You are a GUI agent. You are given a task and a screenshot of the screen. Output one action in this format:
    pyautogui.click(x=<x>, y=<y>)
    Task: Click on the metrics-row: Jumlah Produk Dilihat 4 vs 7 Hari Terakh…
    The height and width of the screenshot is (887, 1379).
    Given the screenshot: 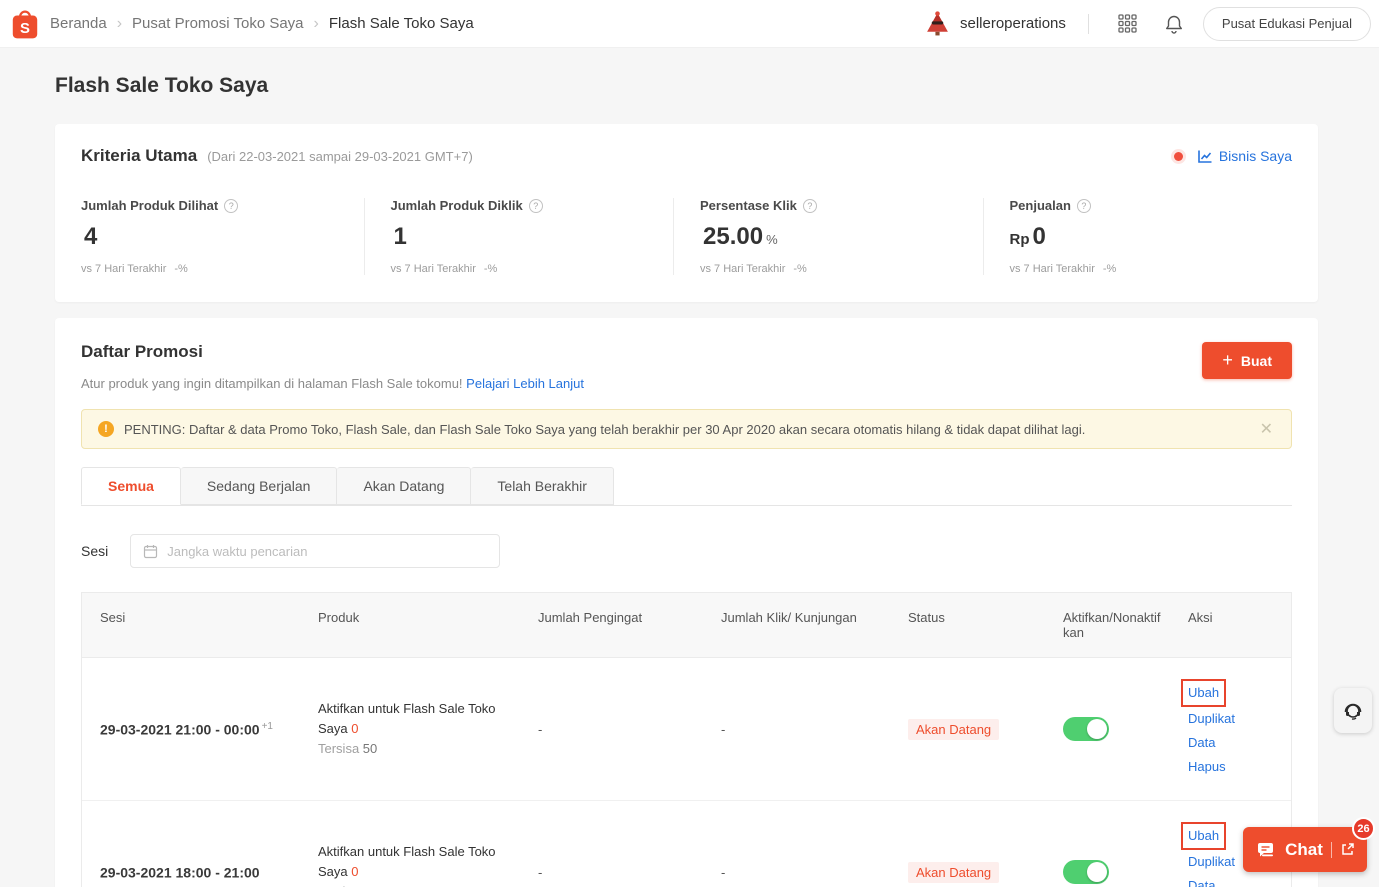 What is the action you would take?
    pyautogui.click(x=686, y=236)
    